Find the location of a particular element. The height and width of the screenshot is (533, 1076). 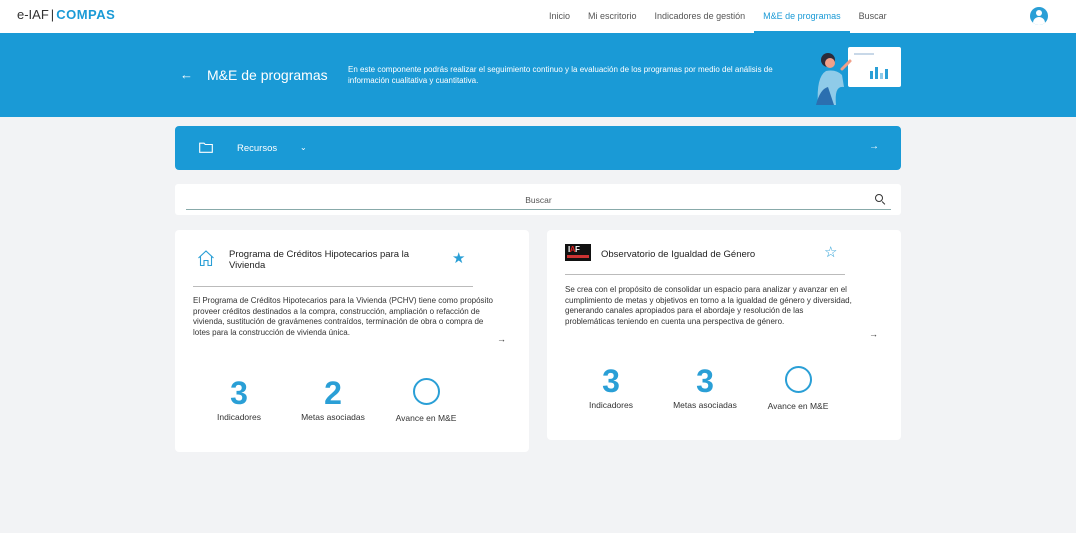

goals-stat: 3 Metas asociadas is located at coordinates (705, 387).